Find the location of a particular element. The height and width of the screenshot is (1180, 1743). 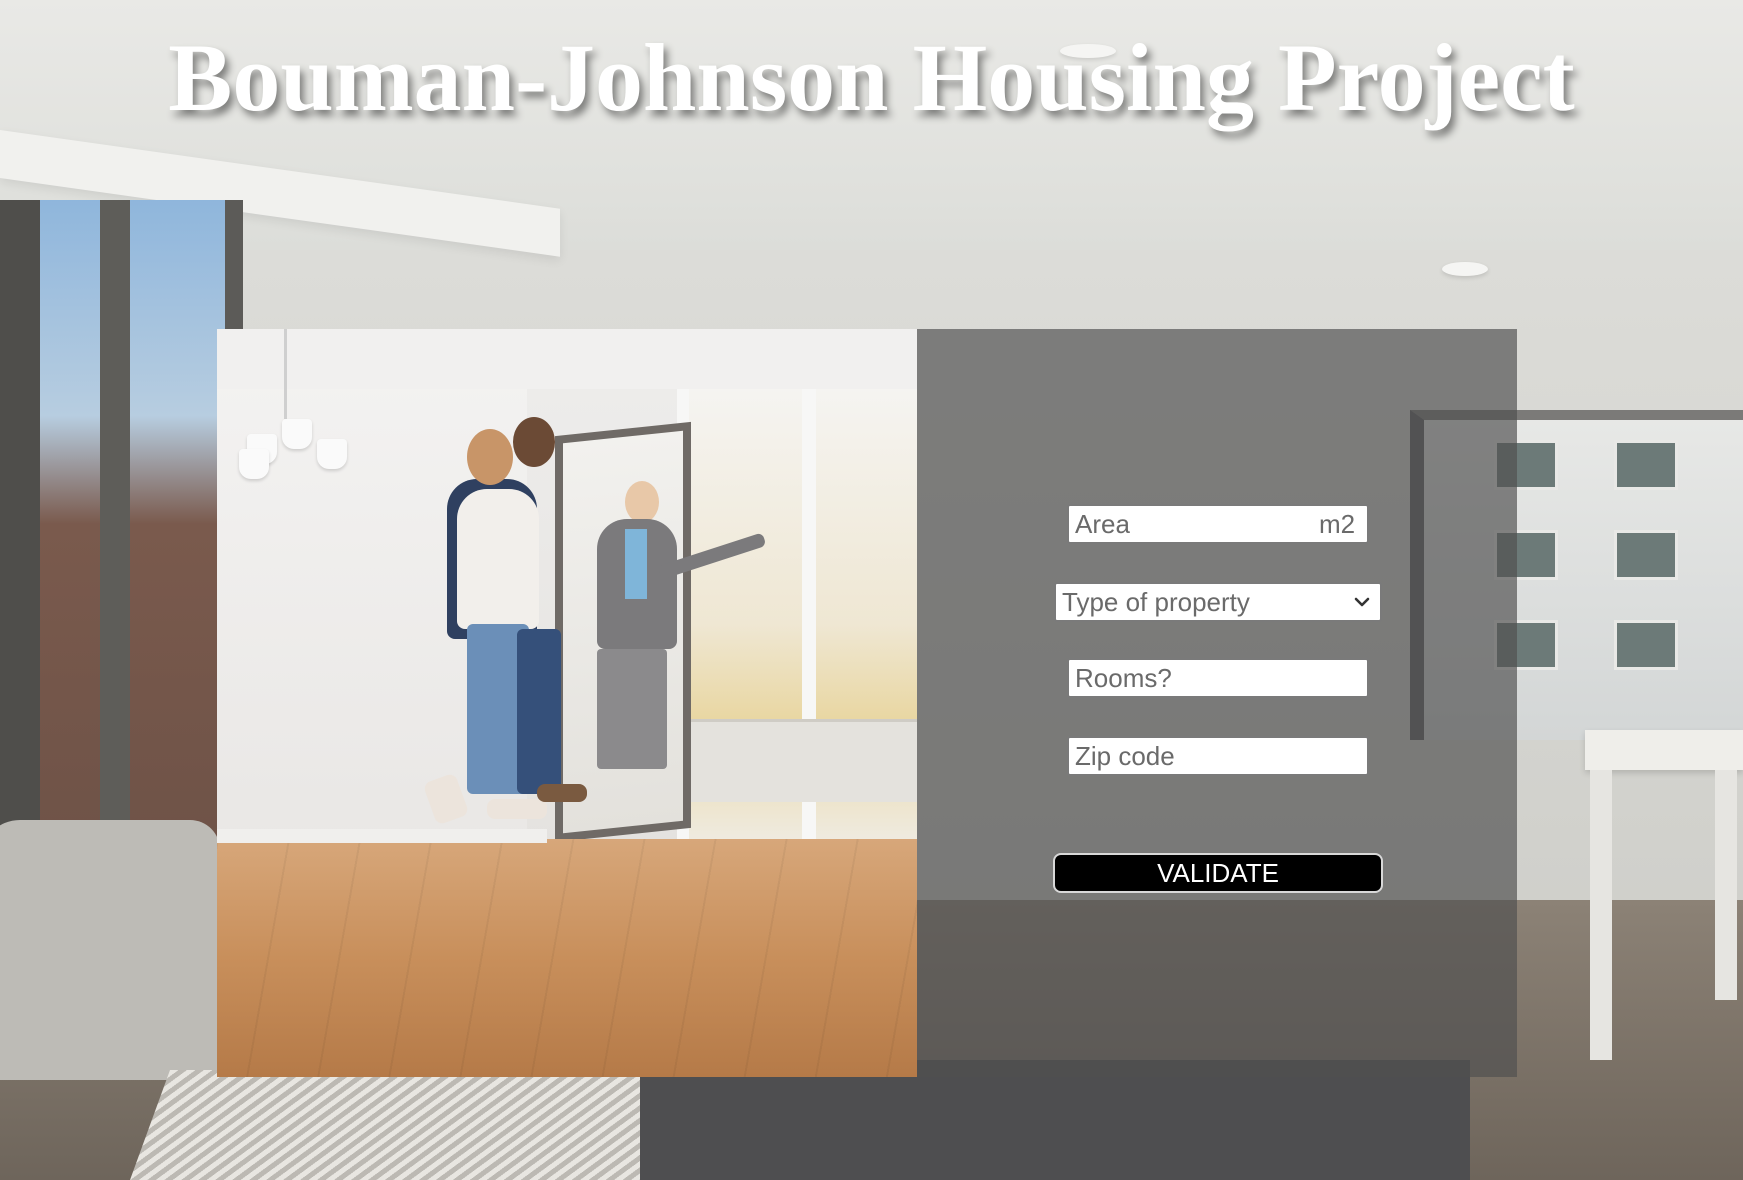

photo-floor-grain is located at coordinates (567, 958).